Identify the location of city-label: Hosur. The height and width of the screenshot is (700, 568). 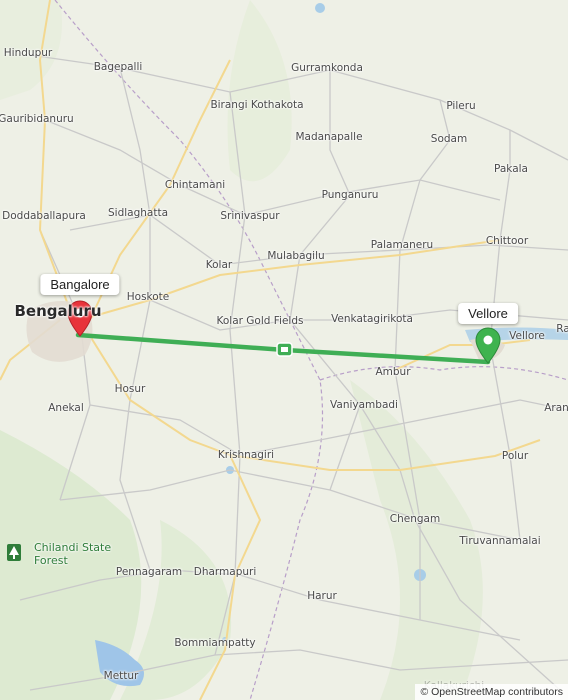
(130, 389).